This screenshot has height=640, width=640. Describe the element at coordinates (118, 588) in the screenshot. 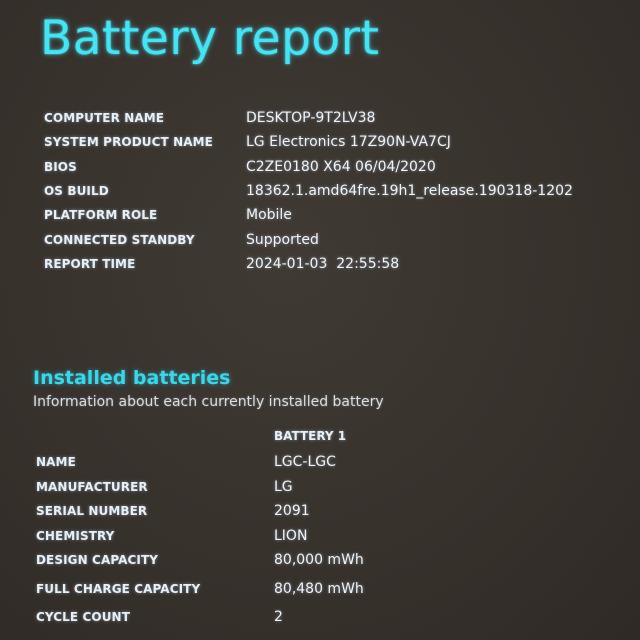

I see `battery-label: FULL CHARGE CAPACITY` at that location.